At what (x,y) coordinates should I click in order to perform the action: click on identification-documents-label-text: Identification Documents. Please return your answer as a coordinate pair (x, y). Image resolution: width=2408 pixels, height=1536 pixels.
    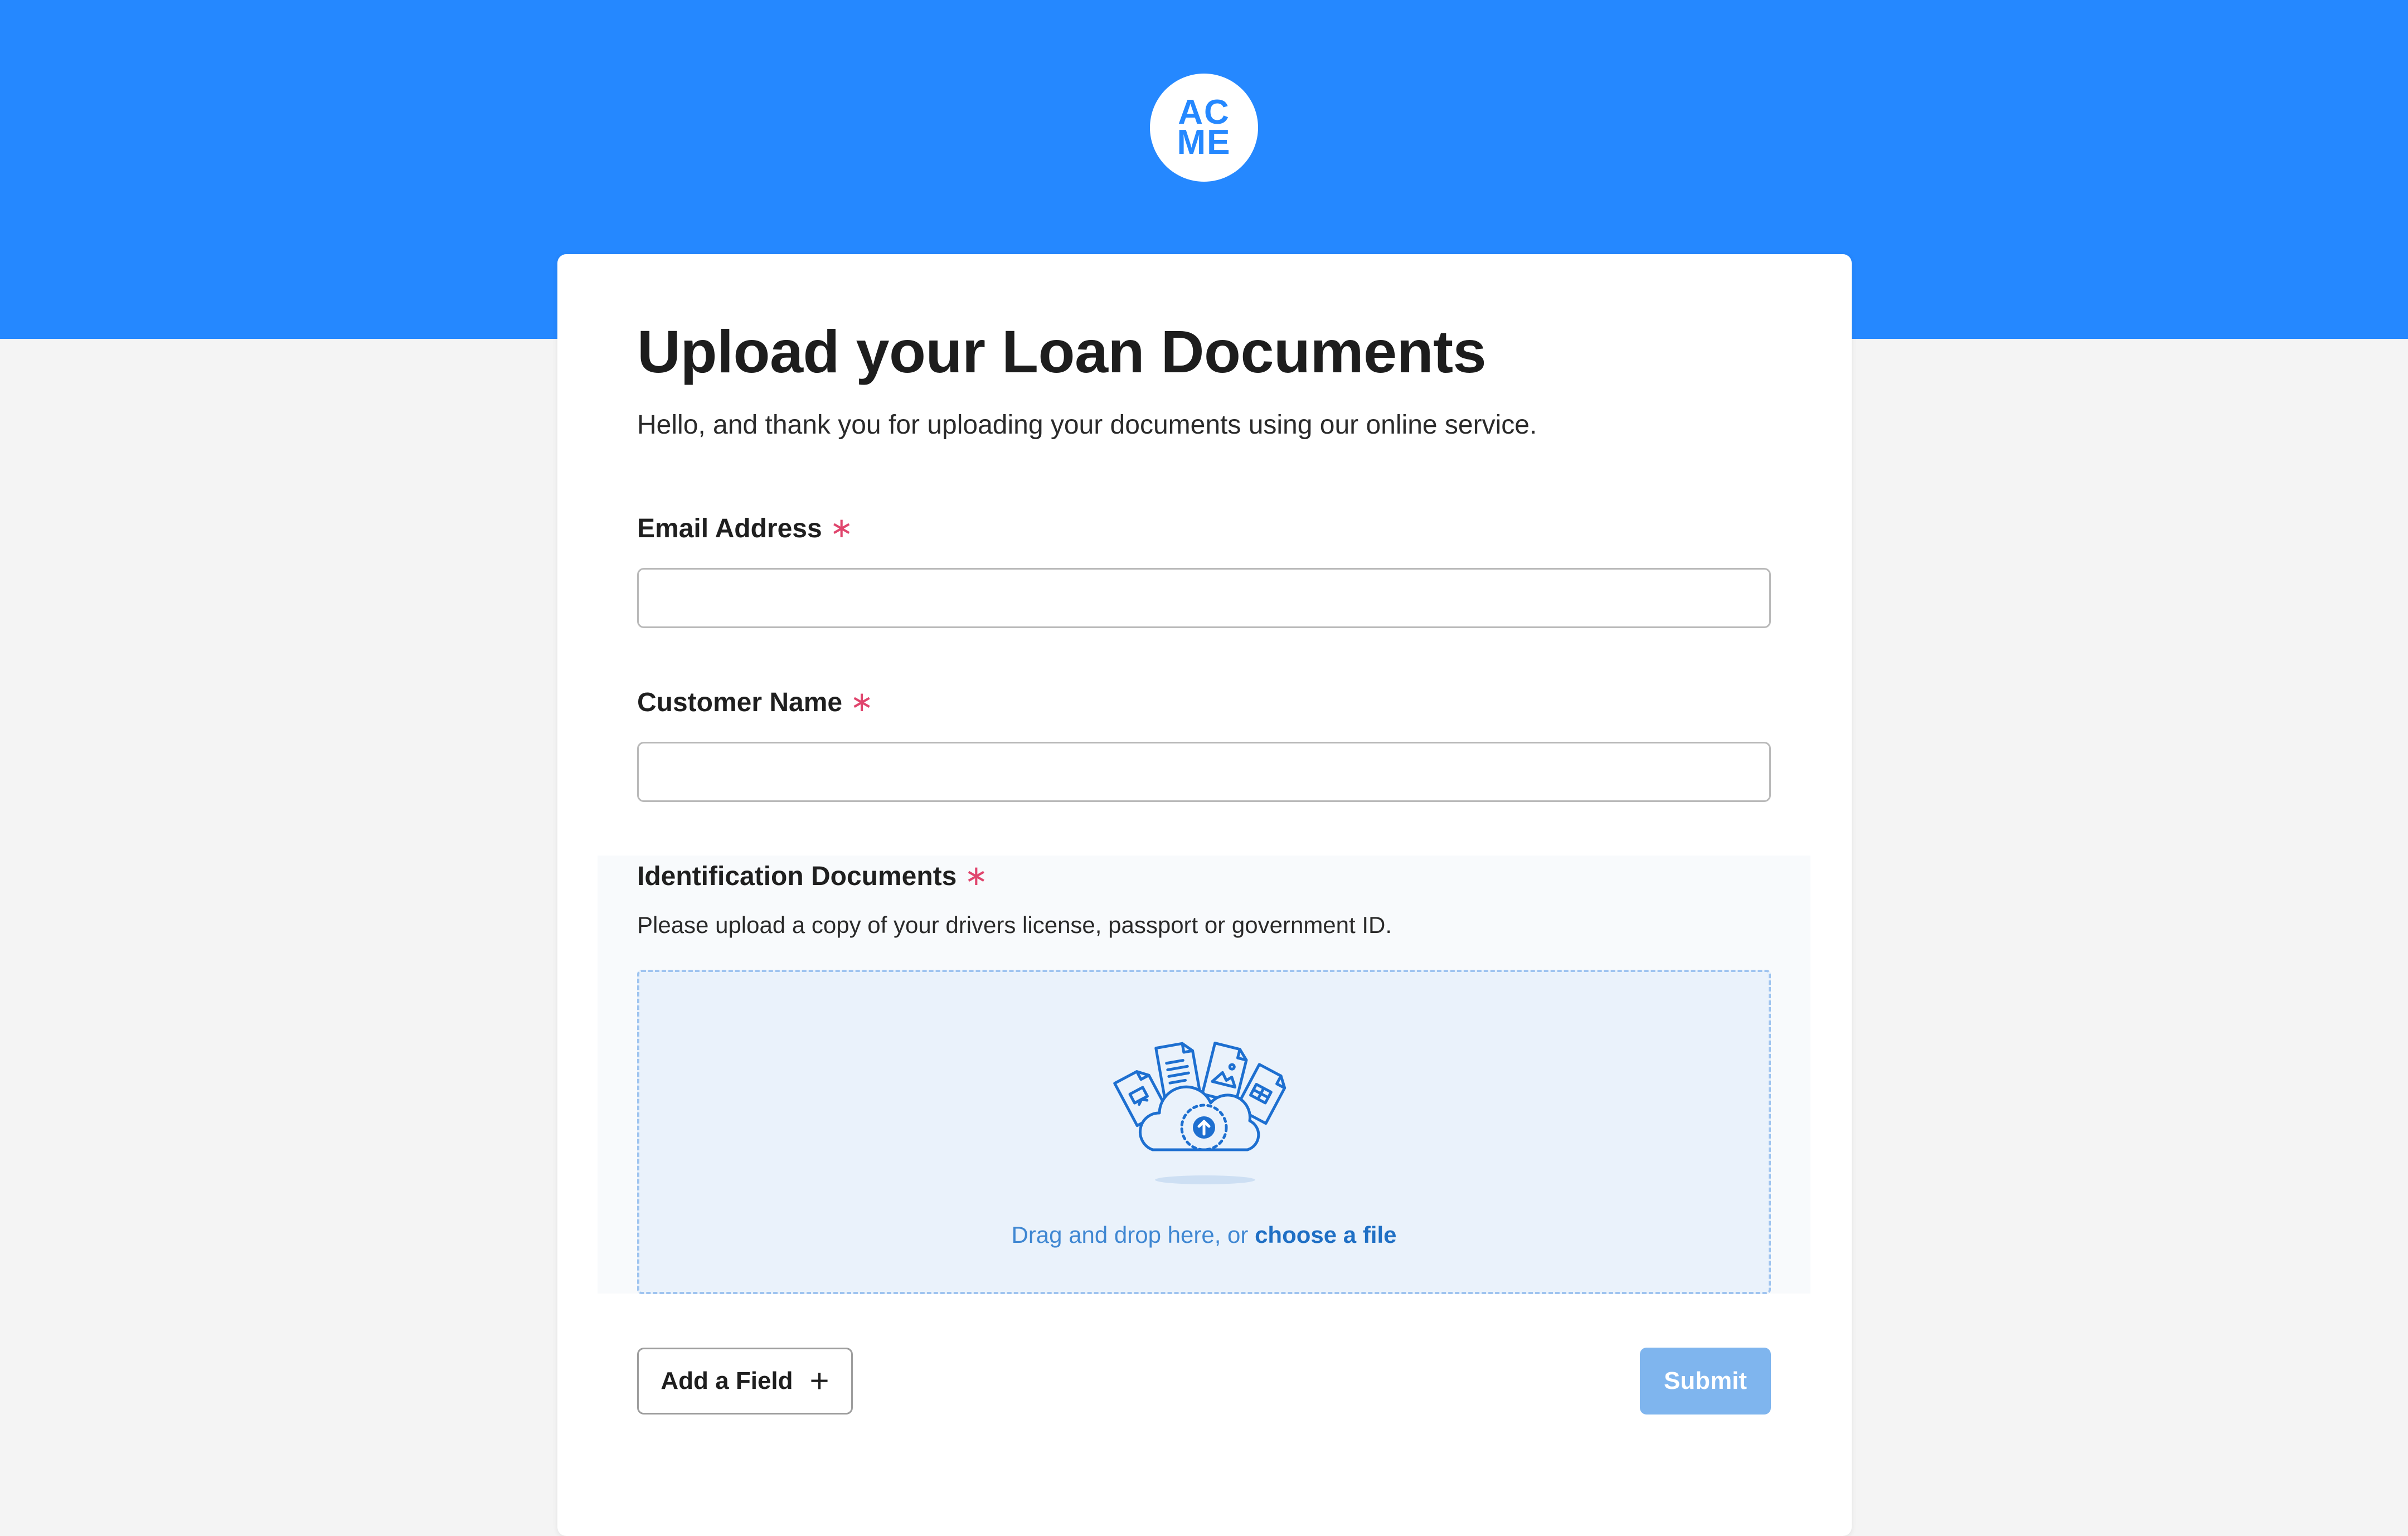
    Looking at the image, I should click on (797, 876).